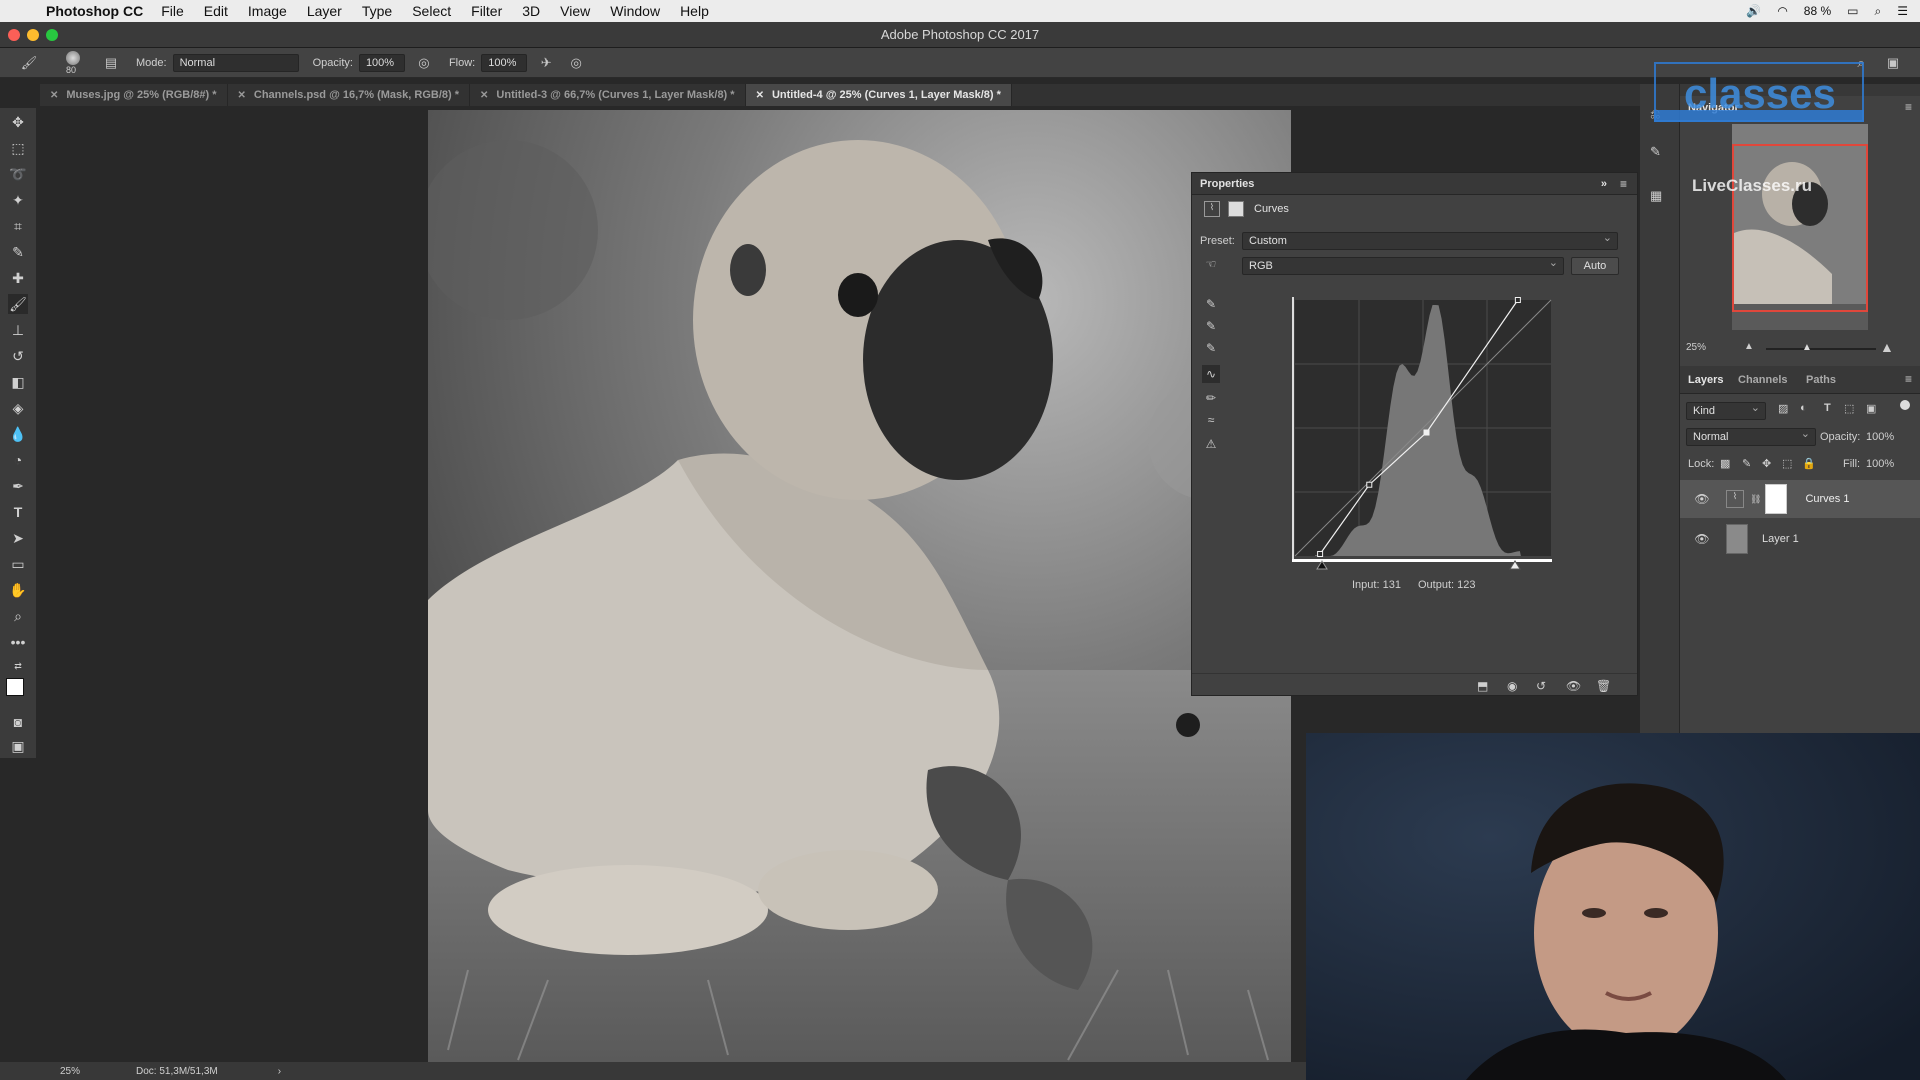  What do you see at coordinates (18, 746) in the screenshot?
I see `screen-mode-icon: ▣` at bounding box center [18, 746].